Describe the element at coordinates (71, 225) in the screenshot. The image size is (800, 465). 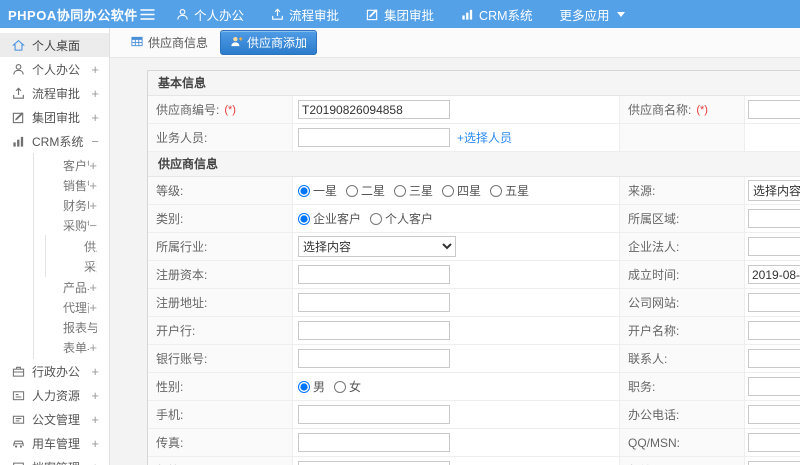
I see `sidebar-item: 采购管理−` at that location.